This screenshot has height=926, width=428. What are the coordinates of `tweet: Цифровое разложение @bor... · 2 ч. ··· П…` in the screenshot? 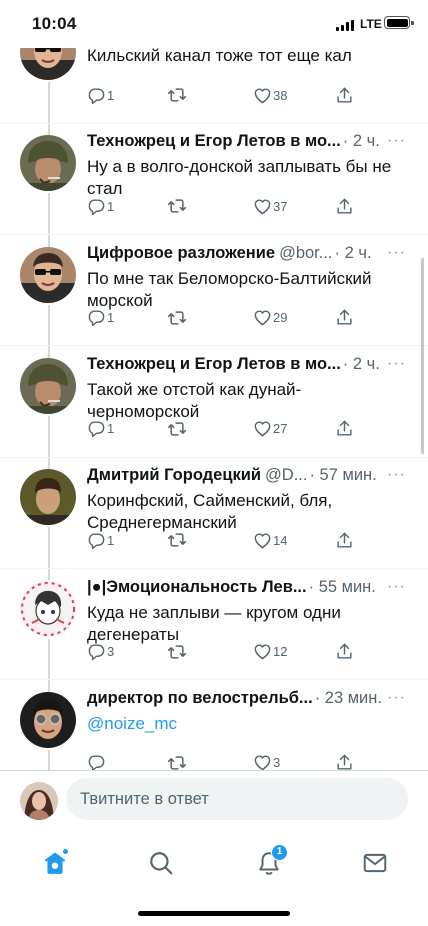 It's located at (214, 290).